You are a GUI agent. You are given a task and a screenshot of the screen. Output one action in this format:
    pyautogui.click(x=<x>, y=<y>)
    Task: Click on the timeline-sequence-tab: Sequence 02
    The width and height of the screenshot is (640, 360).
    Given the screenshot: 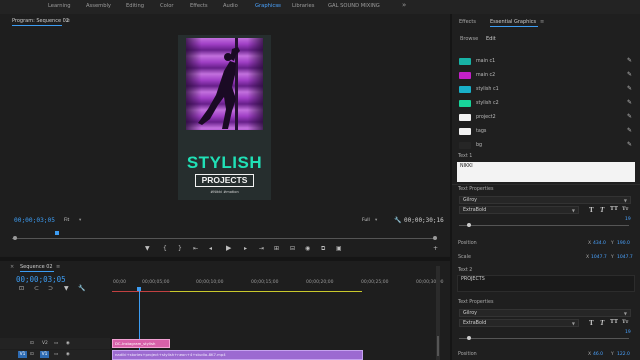 What is the action you would take?
    pyautogui.click(x=36, y=267)
    